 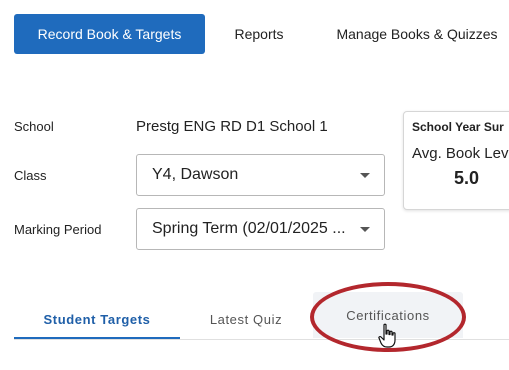 I want to click on tab-latest-quiz-label: Latest Quiz, so click(x=246, y=319).